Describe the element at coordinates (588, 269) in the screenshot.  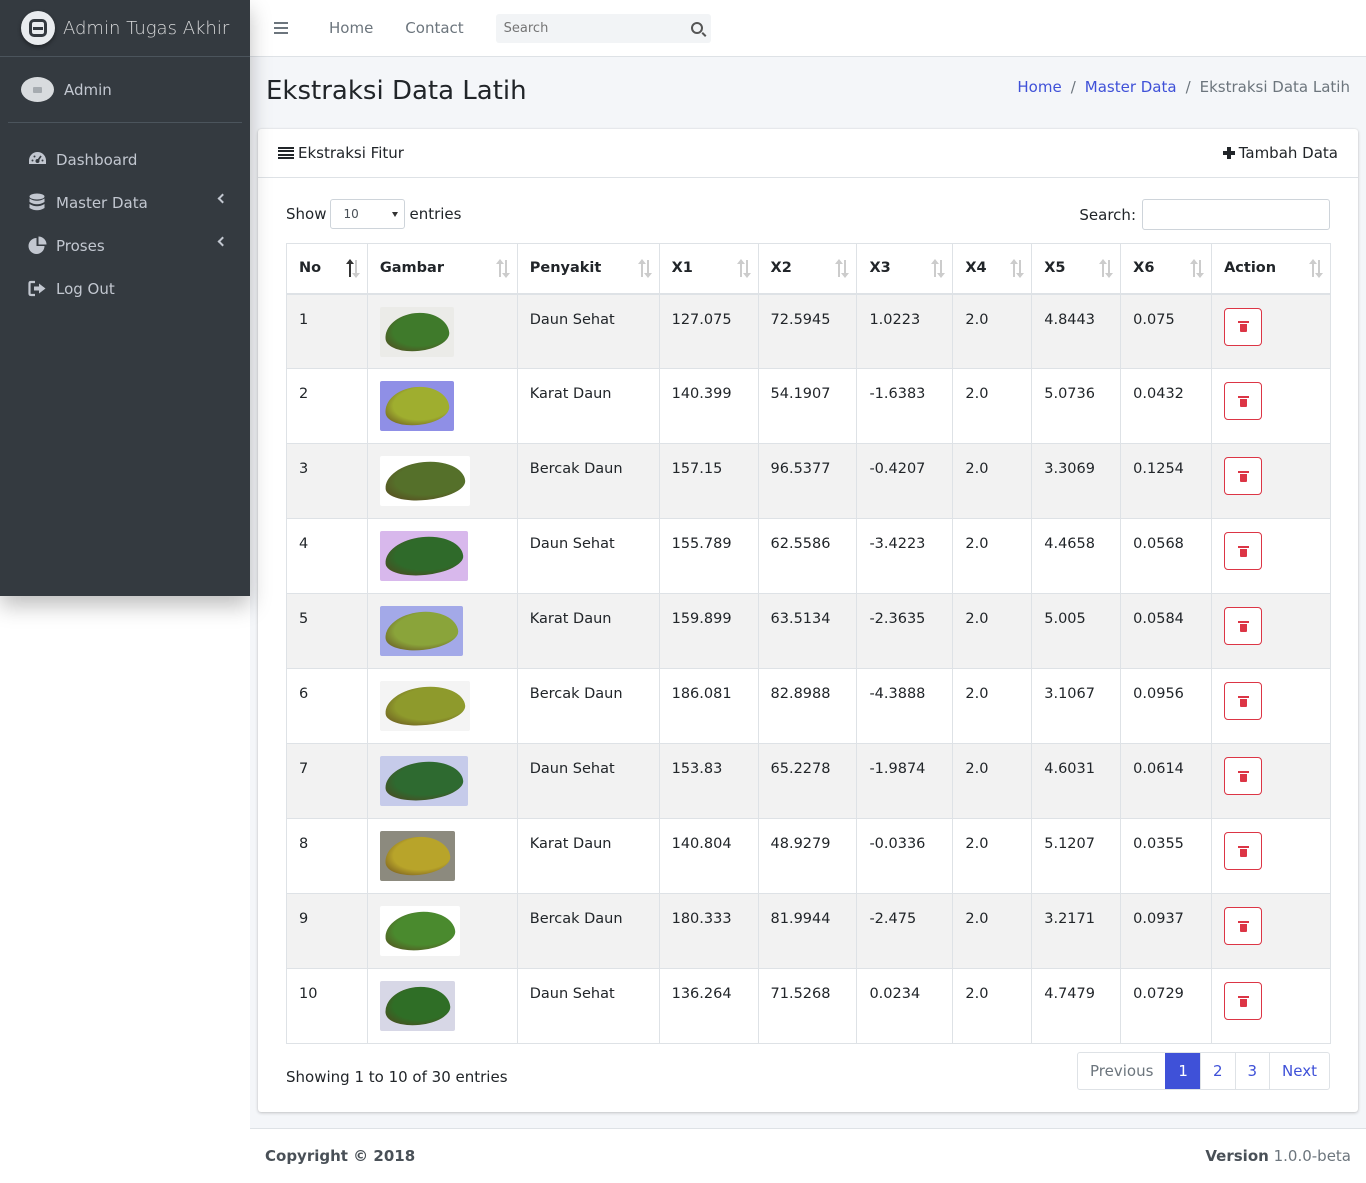
I see `column-header-penyakit: Penyakit` at that location.